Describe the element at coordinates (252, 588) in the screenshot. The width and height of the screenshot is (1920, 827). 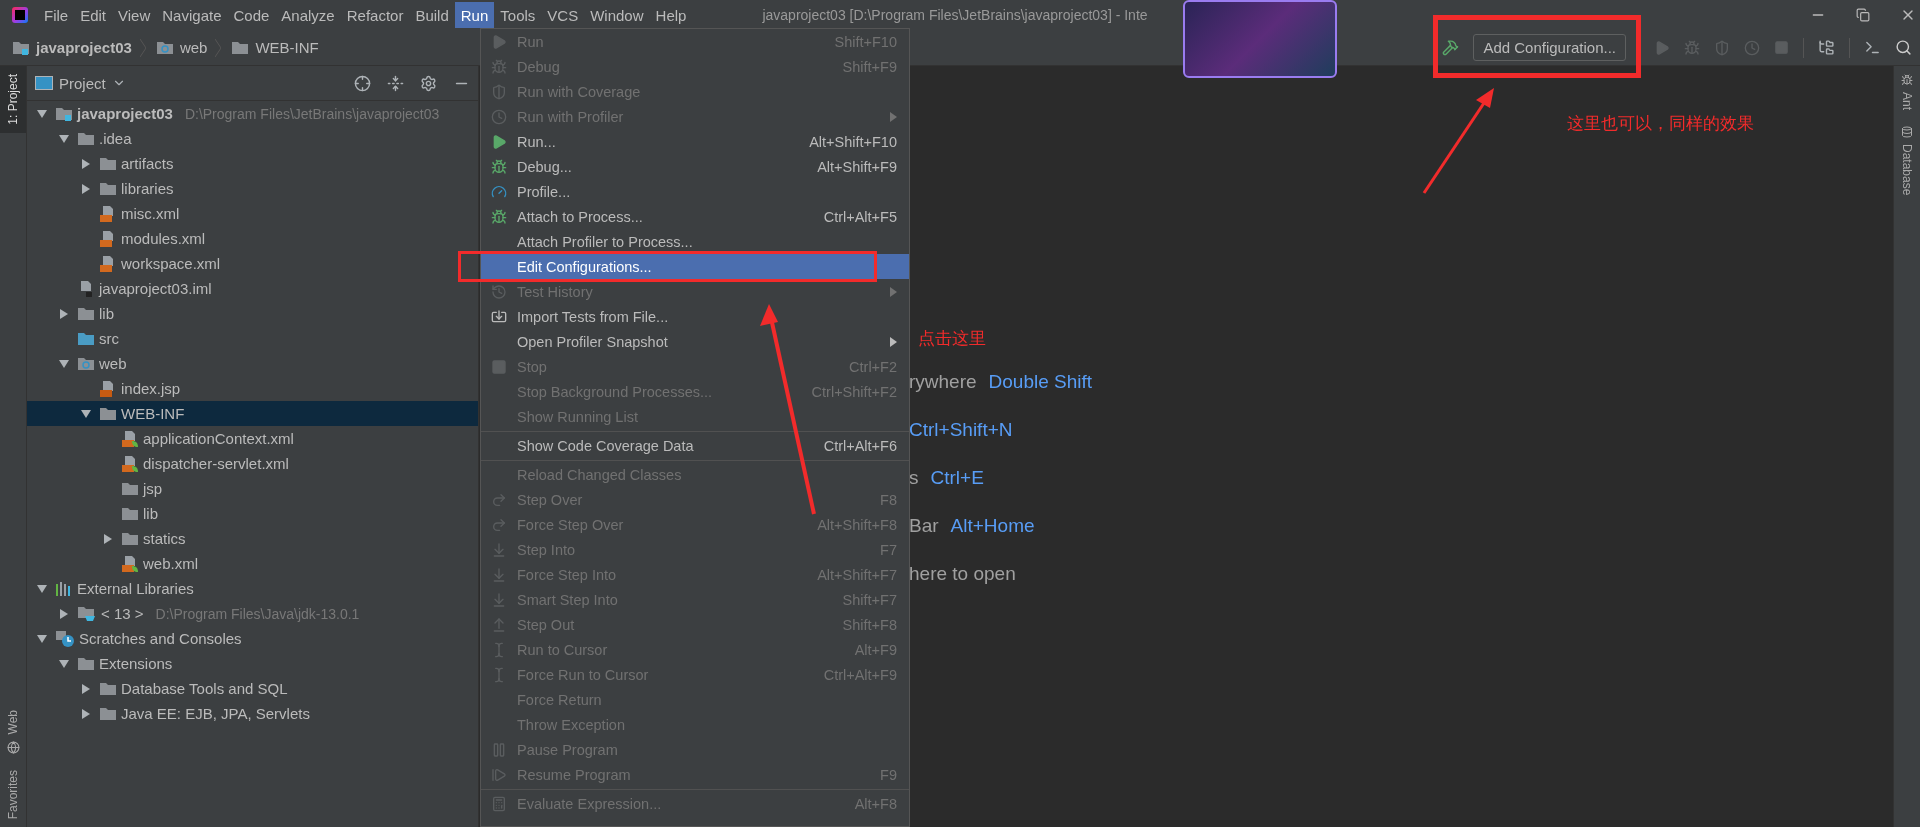
I see `tree-row: External Libraries` at that location.